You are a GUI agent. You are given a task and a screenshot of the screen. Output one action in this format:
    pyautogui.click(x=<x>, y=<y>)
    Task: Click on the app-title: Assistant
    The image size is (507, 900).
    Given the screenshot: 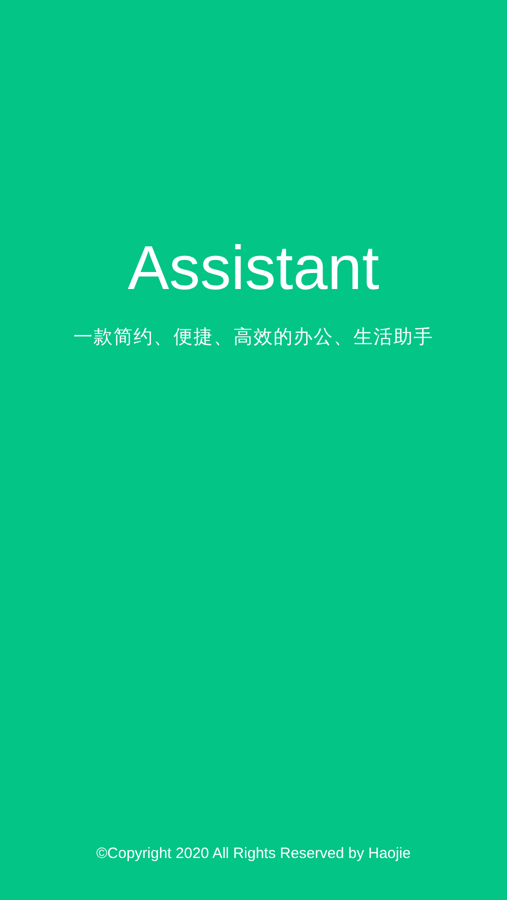 What is the action you would take?
    pyautogui.click(x=254, y=269)
    